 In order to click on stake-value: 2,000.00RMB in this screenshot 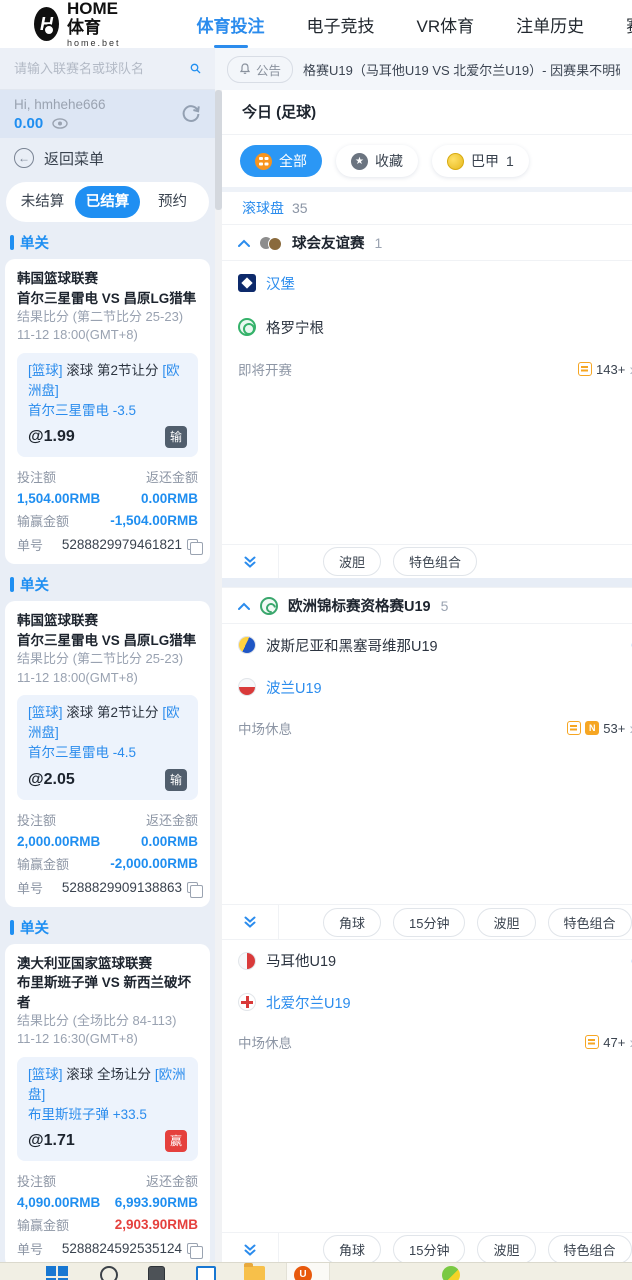, I will do `click(59, 841)`.